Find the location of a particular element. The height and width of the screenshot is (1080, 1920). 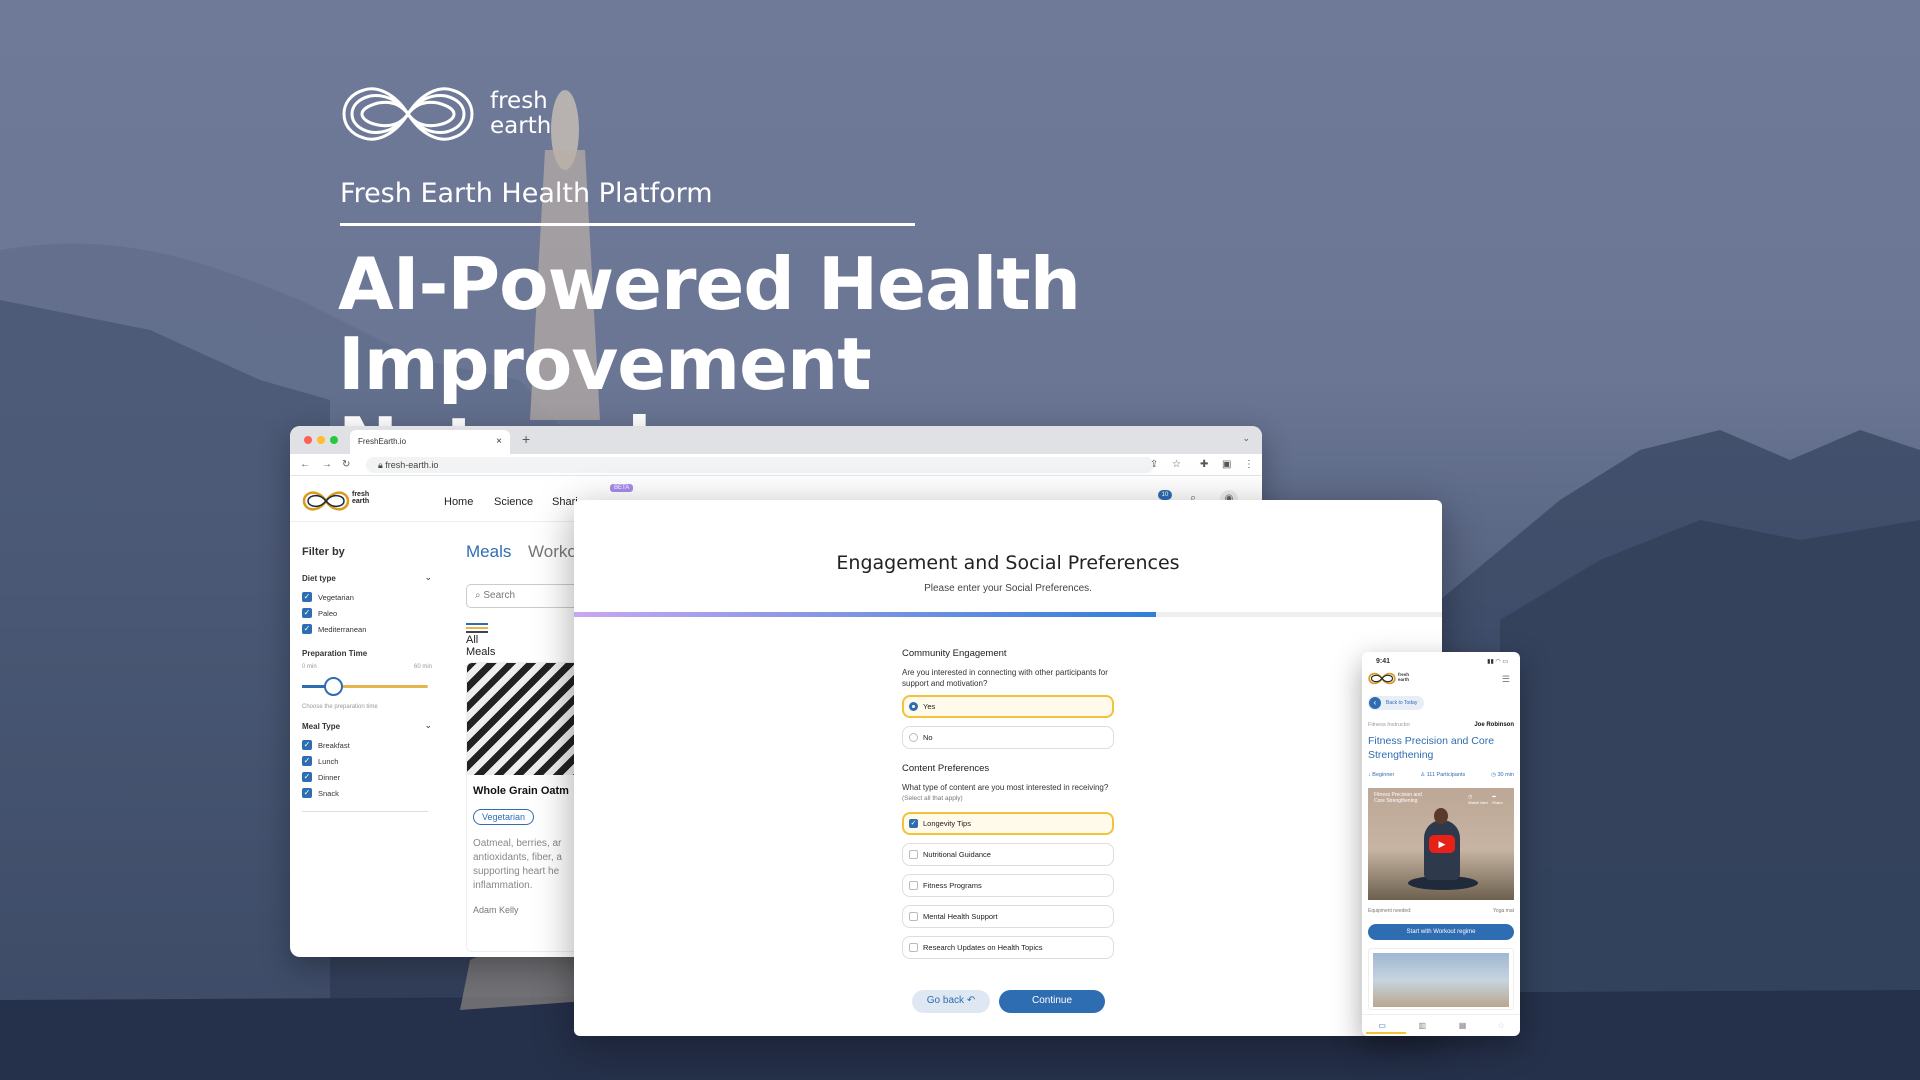

hero-subtitle: Fresh Earth Health Platform is located at coordinates (526, 193).